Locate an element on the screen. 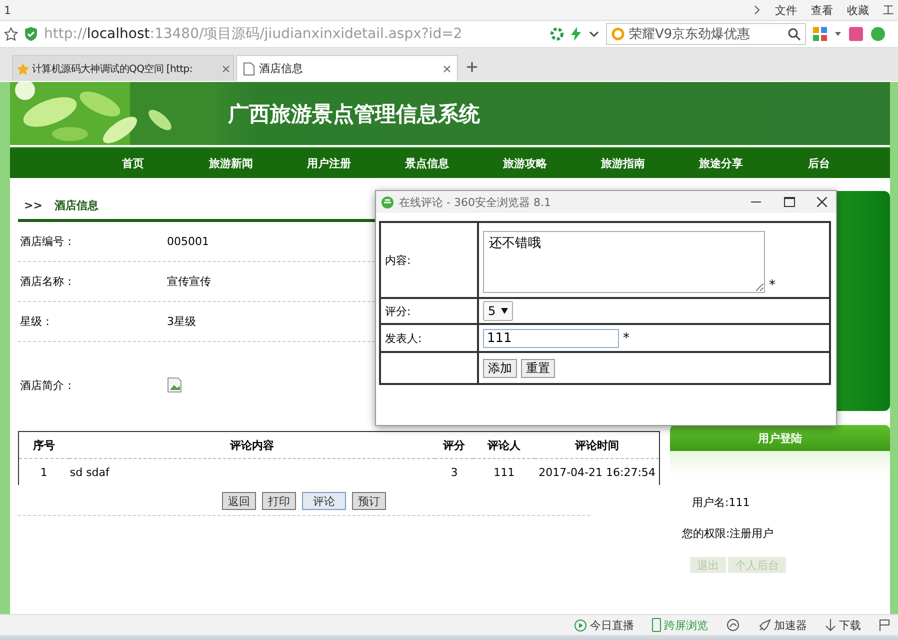 The width and height of the screenshot is (898, 640). broken-image-icon is located at coordinates (174, 385).